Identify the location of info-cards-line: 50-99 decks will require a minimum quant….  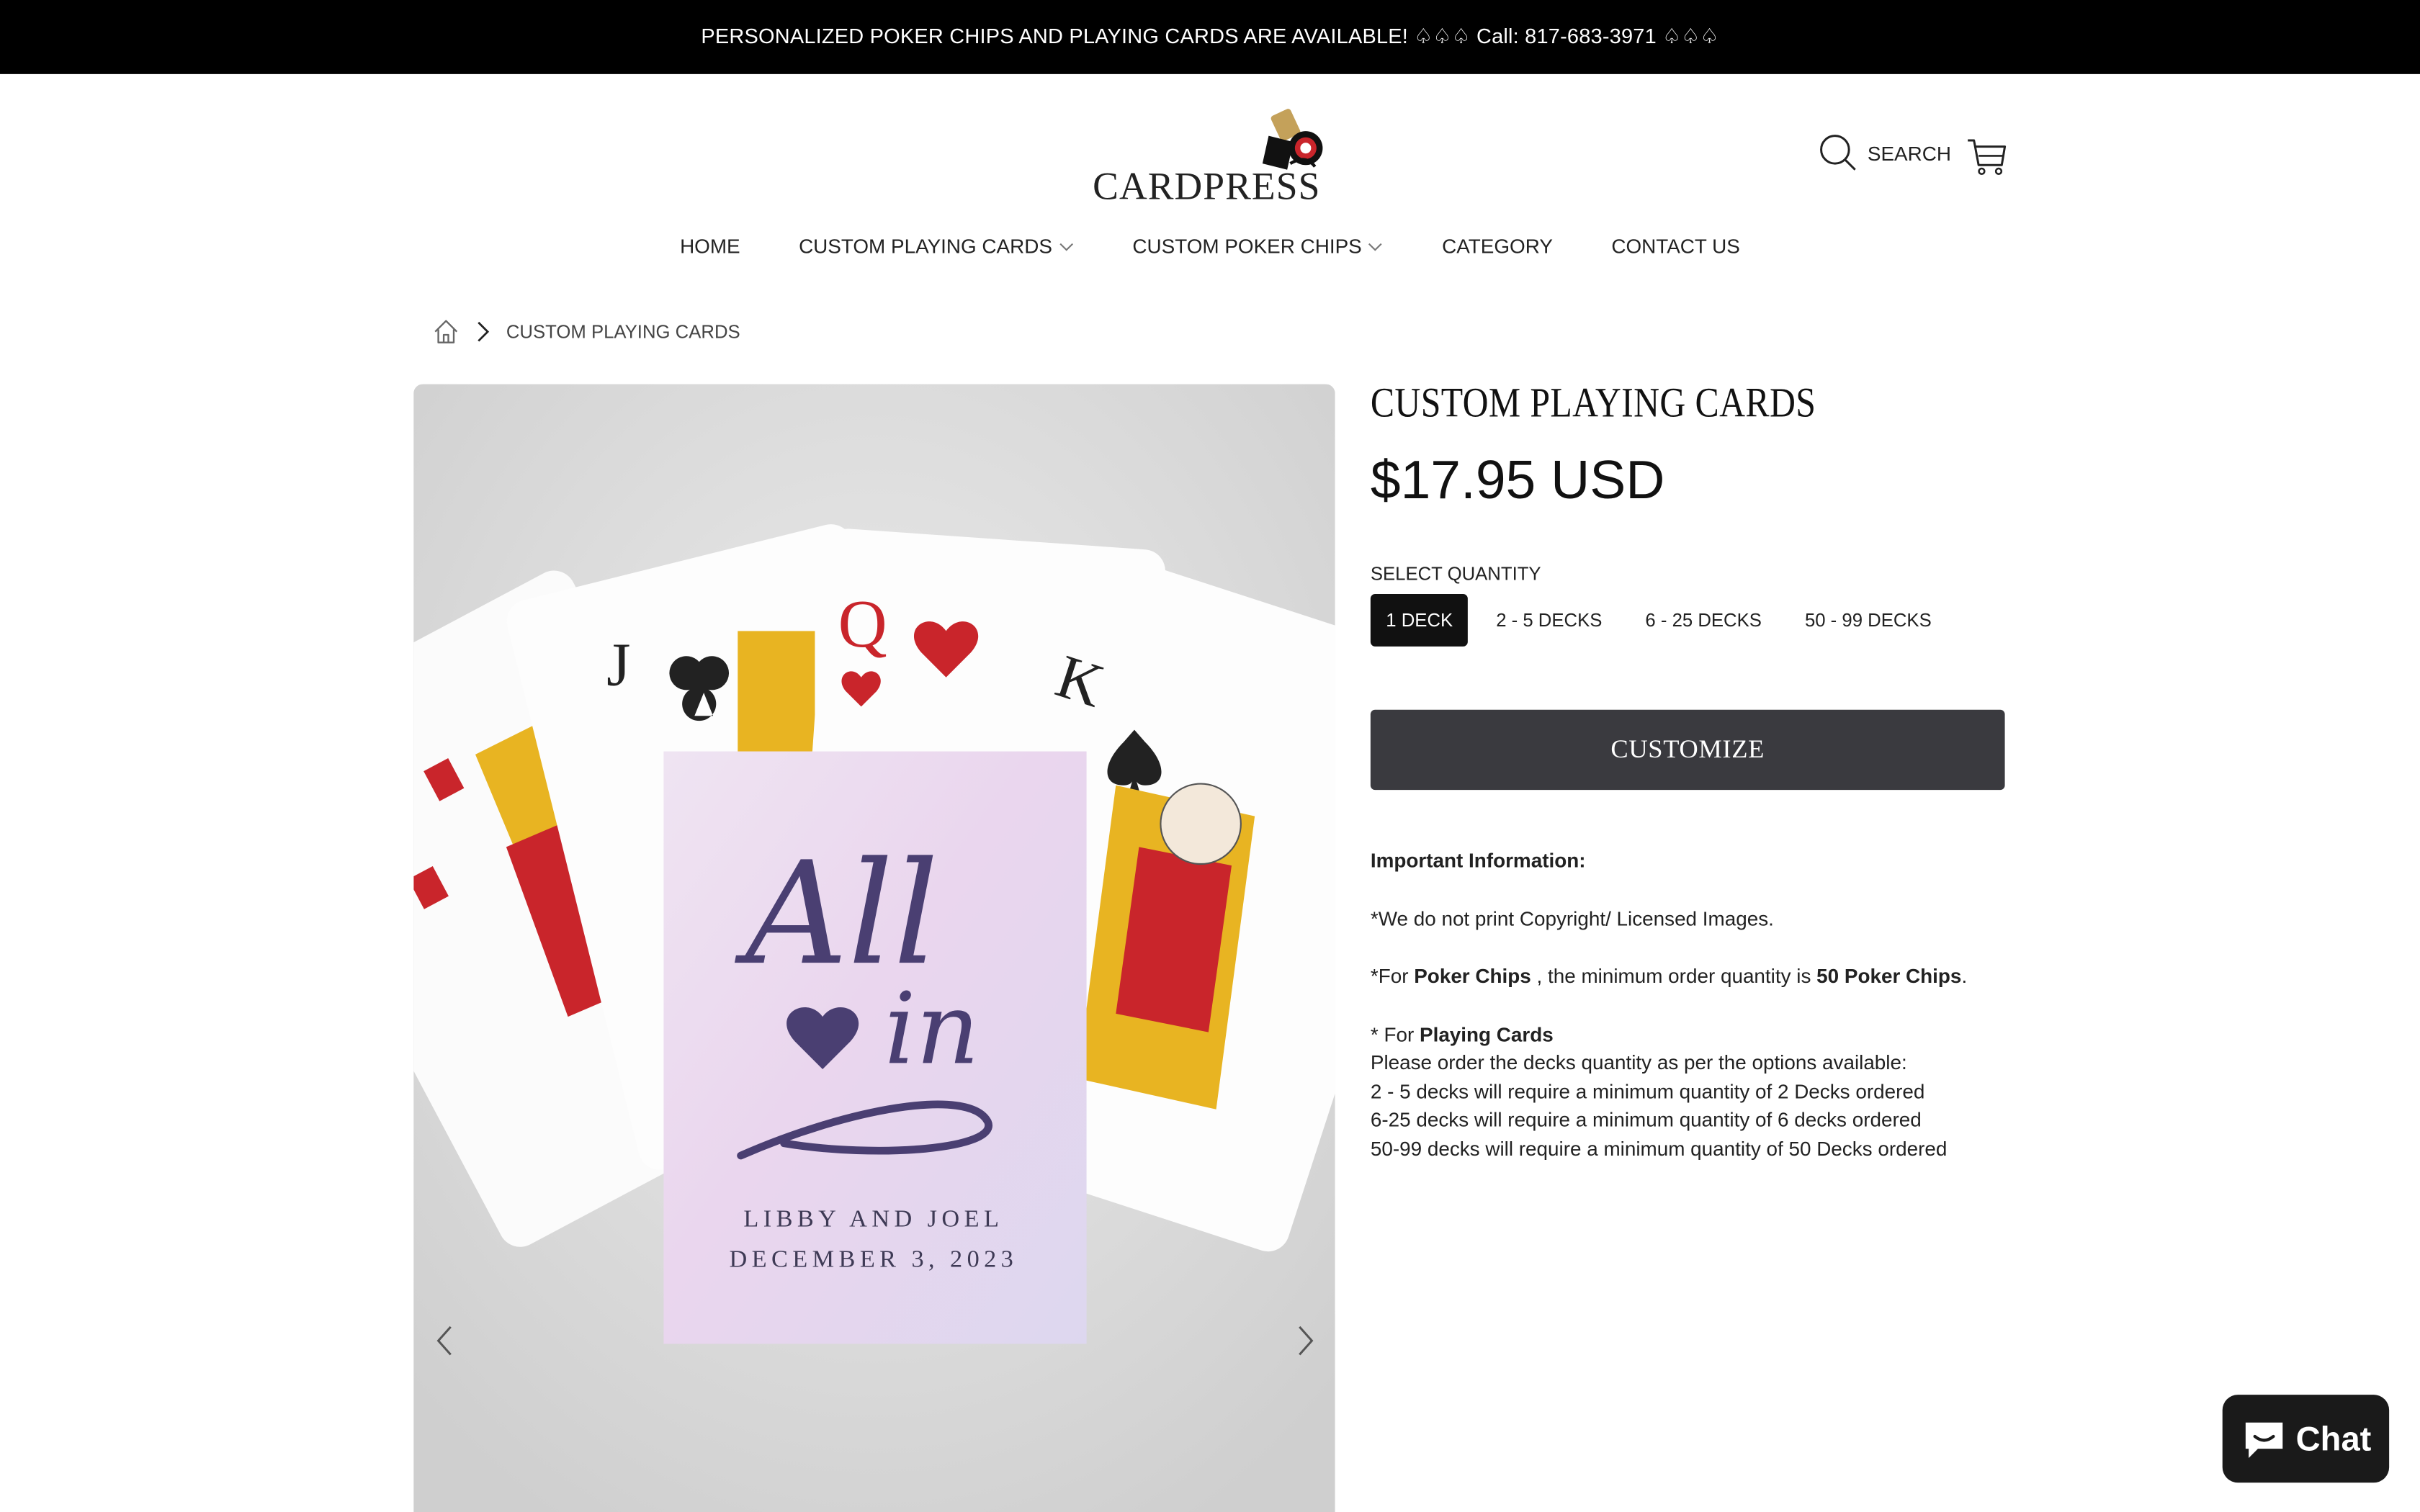
(1659, 1148).